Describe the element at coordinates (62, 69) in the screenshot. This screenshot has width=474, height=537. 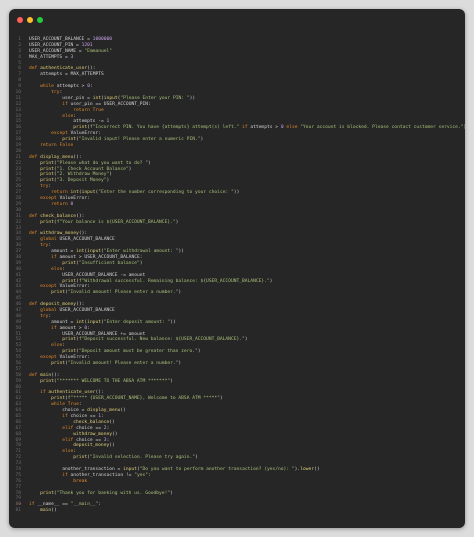
I see `code-text: def authenticate_user():` at that location.